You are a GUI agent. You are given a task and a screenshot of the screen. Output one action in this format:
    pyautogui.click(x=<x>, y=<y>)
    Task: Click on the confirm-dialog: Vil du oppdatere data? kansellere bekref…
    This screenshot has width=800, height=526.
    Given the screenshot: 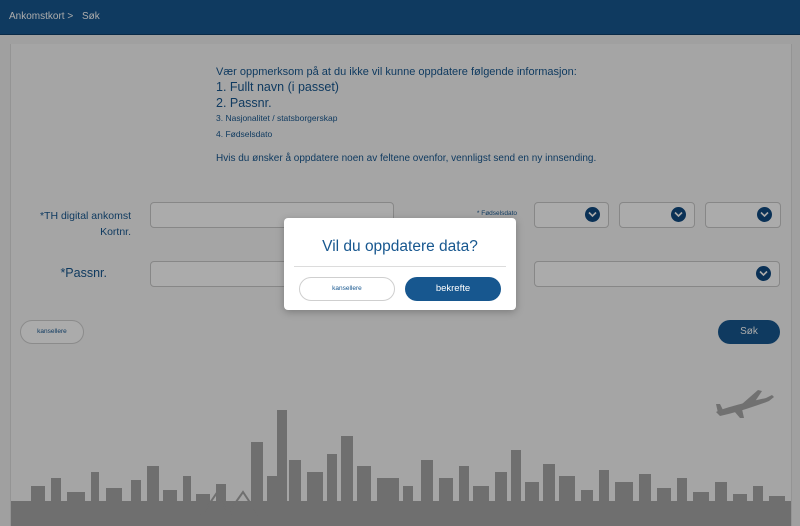 What is the action you would take?
    pyautogui.click(x=400, y=264)
    